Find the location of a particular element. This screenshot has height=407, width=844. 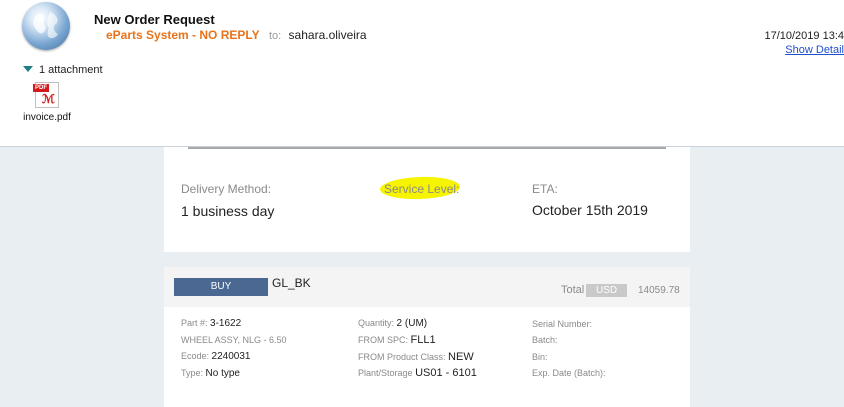

globe-avatar-icon is located at coordinates (46, 26).